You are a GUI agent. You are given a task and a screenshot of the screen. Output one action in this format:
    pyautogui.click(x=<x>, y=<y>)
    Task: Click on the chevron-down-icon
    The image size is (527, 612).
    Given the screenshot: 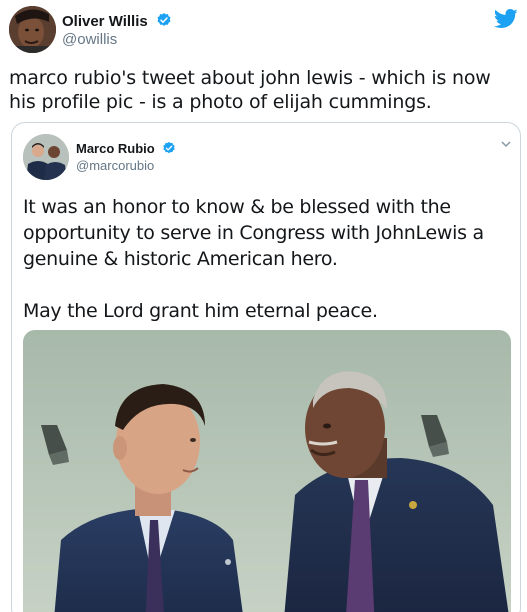 What is the action you would take?
    pyautogui.click(x=506, y=146)
    